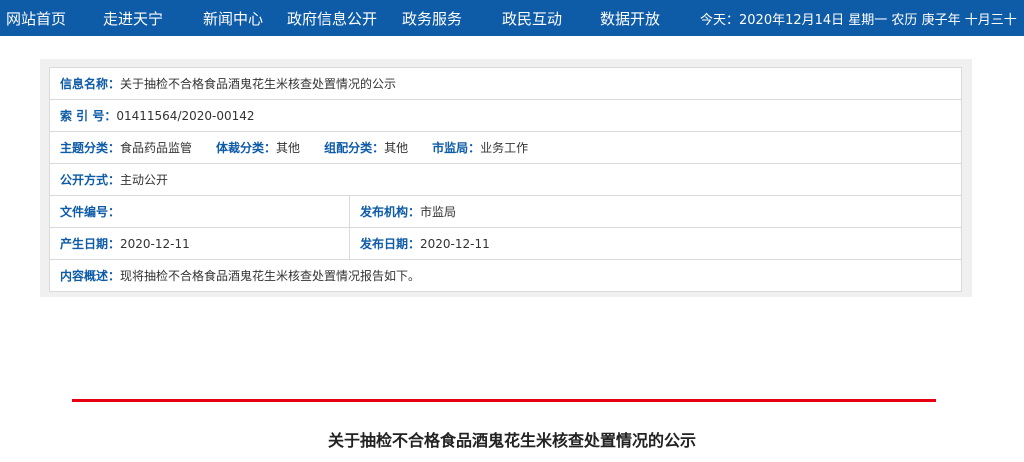 The height and width of the screenshot is (462, 1024). I want to click on topic-value: 食品药品监管, so click(156, 148).